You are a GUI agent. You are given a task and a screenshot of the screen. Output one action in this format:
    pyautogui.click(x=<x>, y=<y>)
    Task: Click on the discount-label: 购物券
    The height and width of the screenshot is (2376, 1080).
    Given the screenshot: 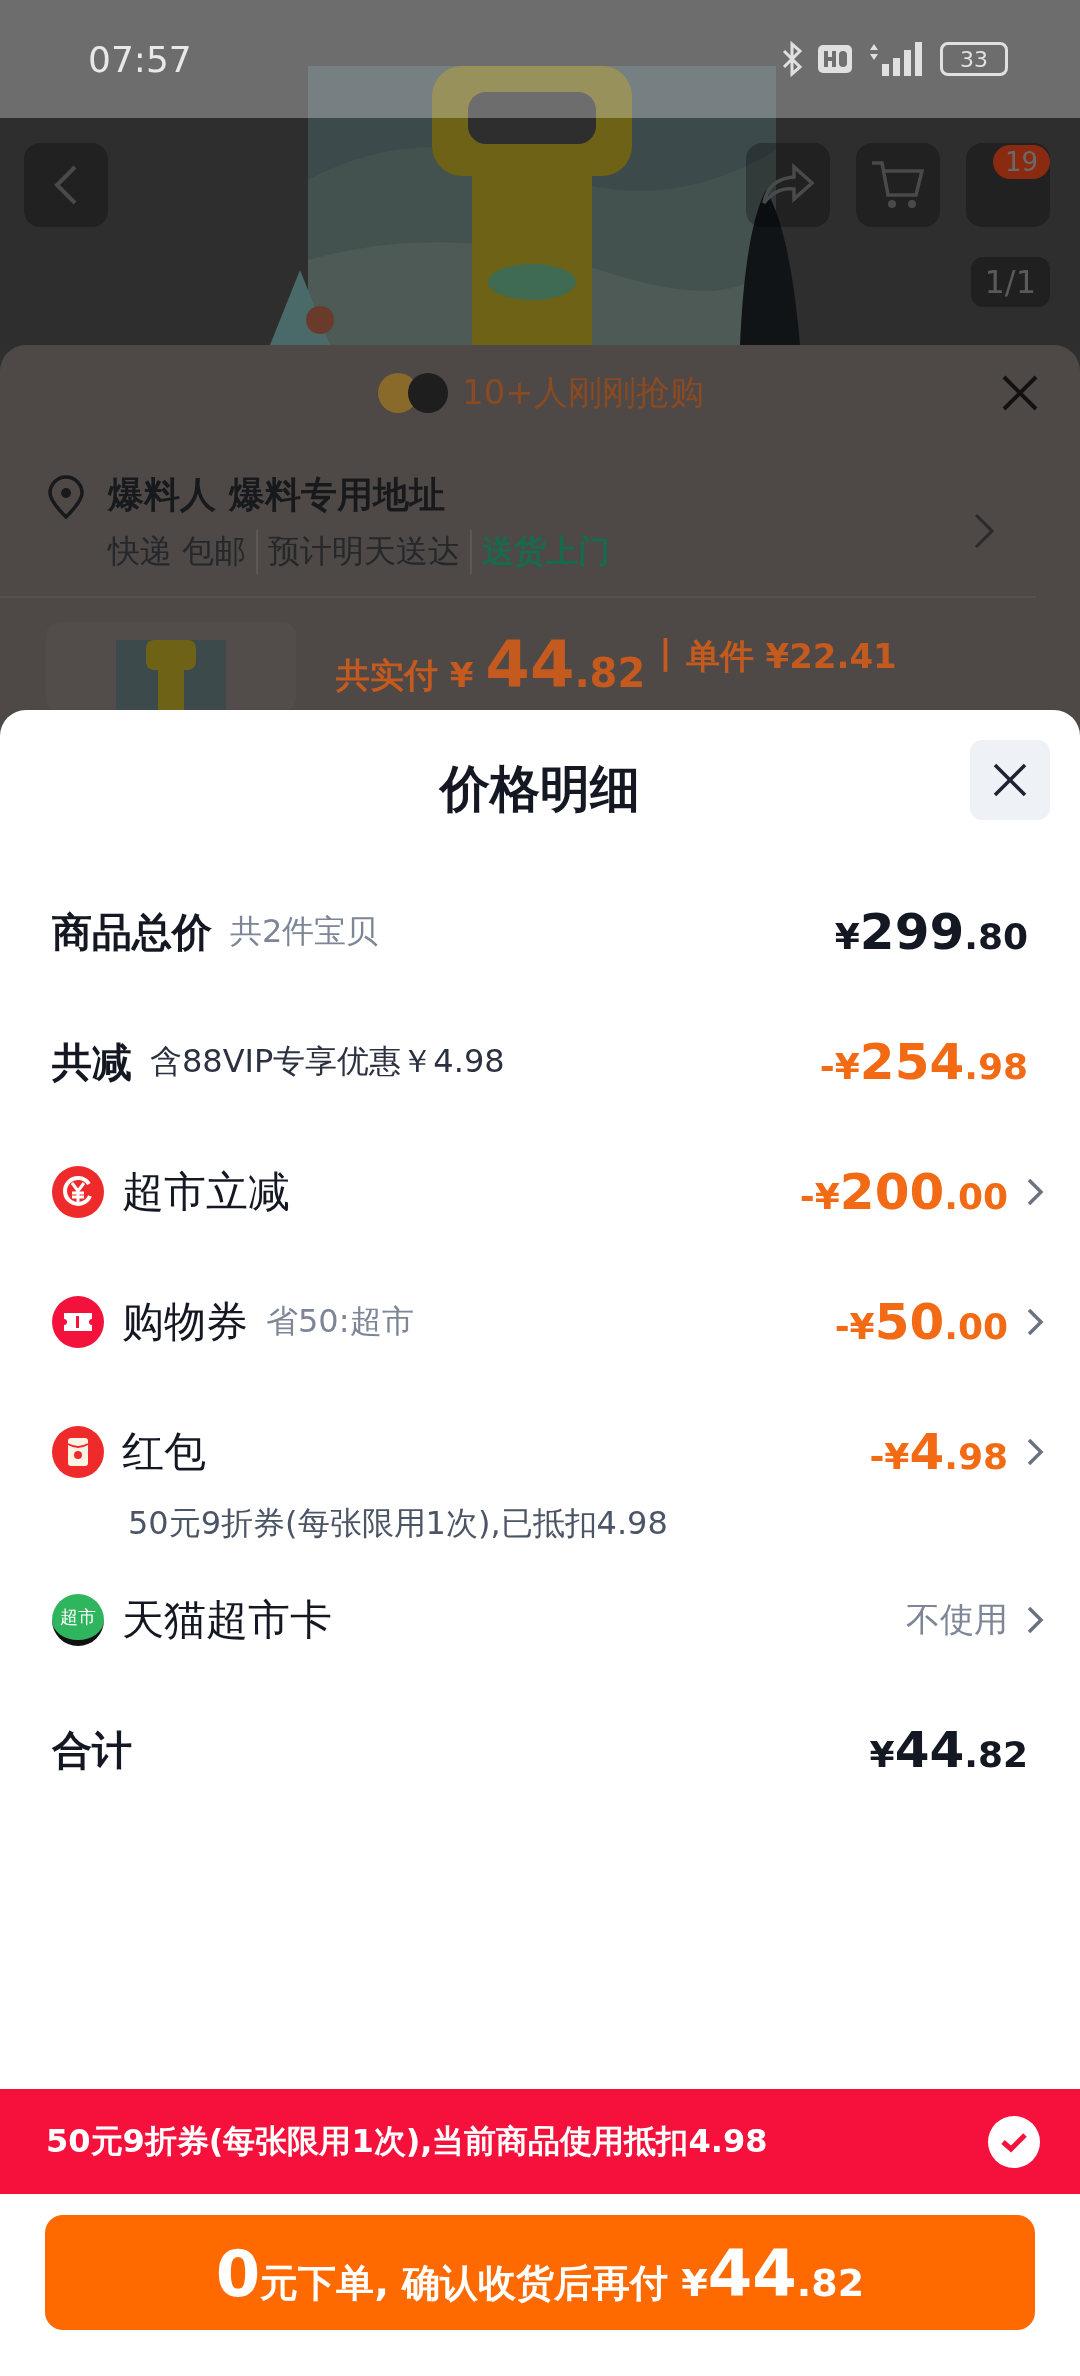 What is the action you would take?
    pyautogui.click(x=185, y=1322)
    